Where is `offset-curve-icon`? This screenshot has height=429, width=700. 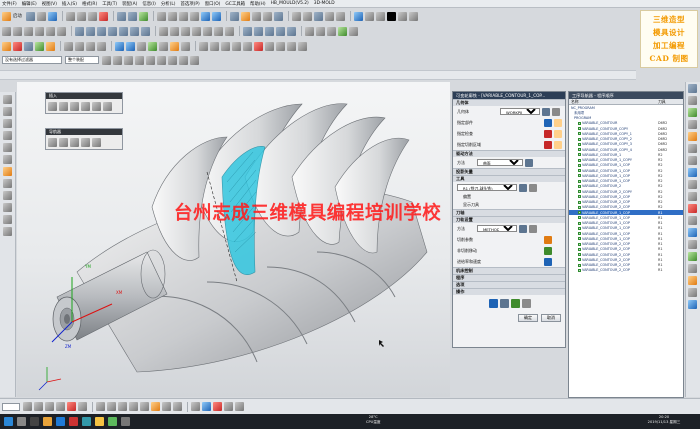 offset-curve-icon is located at coordinates (7, 171).